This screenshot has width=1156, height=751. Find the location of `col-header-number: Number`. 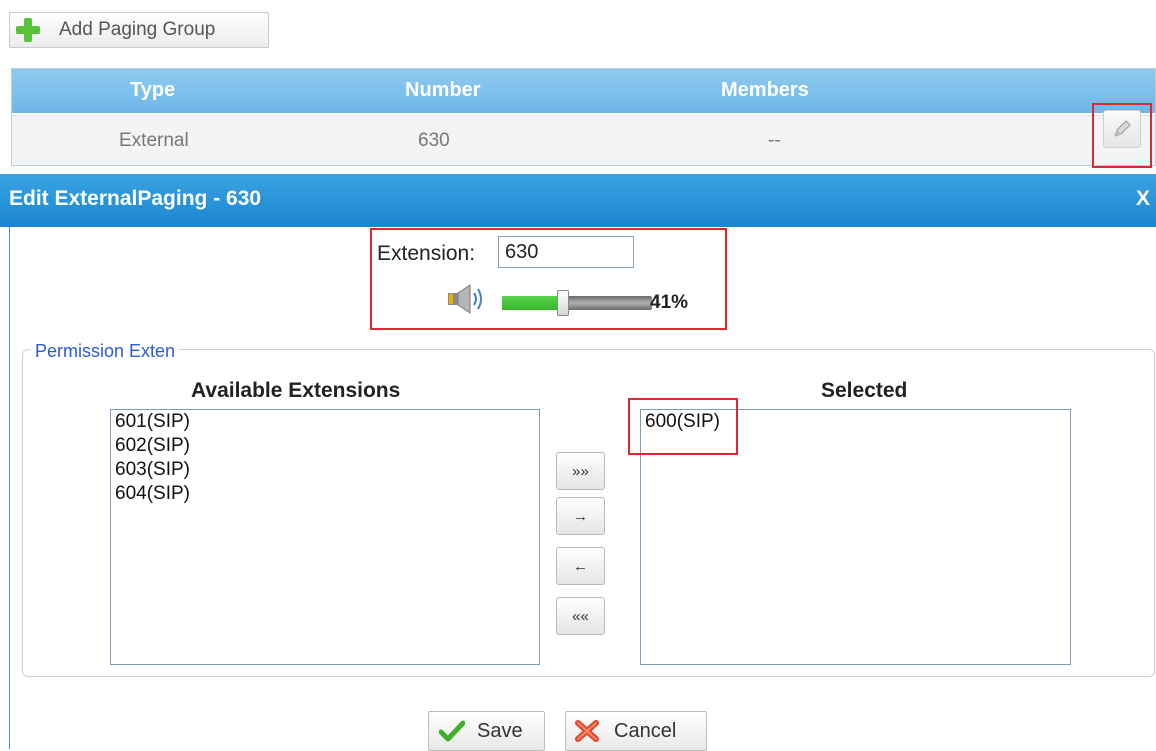

col-header-number: Number is located at coordinates (443, 90).